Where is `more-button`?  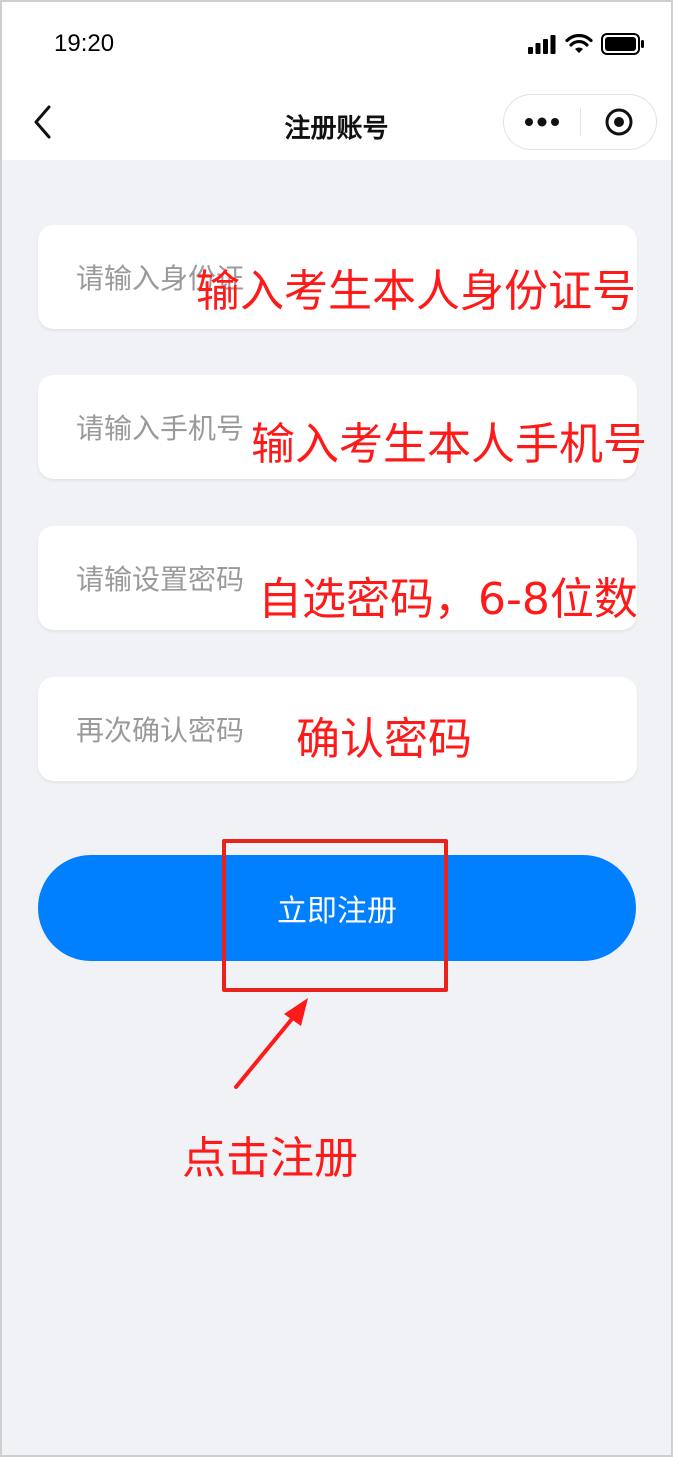 more-button is located at coordinates (542, 122).